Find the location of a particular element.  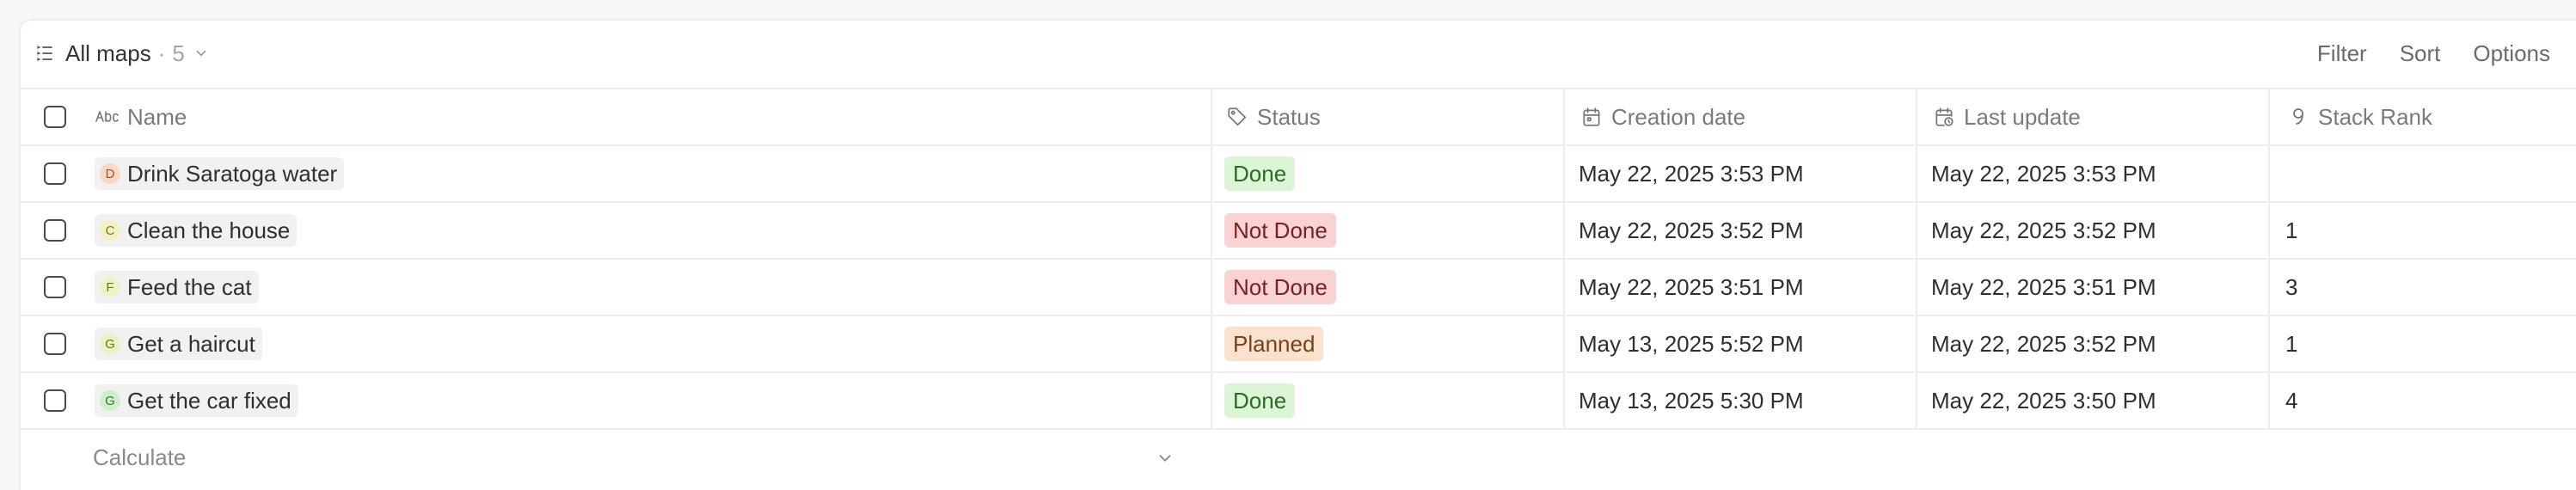

calendar-clock-icon is located at coordinates (1944, 117).